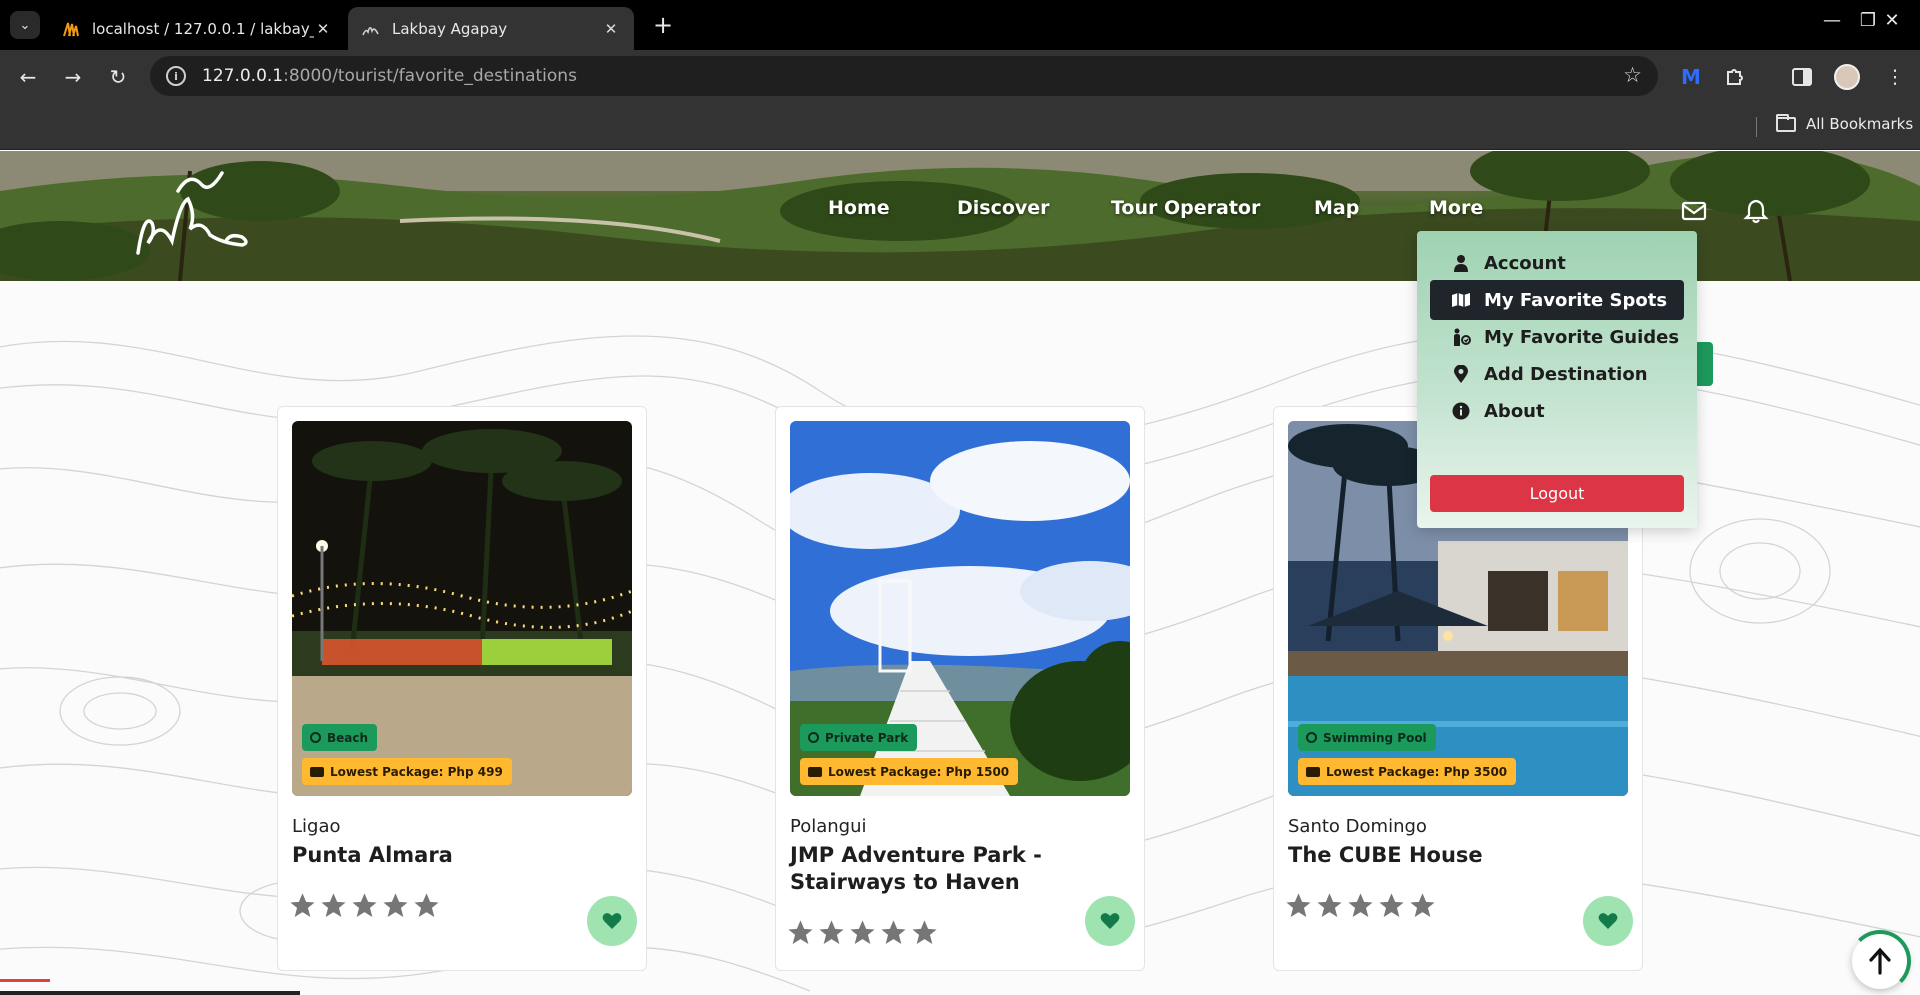 The width and height of the screenshot is (1920, 995). I want to click on bookmark-star-icon: ☆, so click(1632, 75).